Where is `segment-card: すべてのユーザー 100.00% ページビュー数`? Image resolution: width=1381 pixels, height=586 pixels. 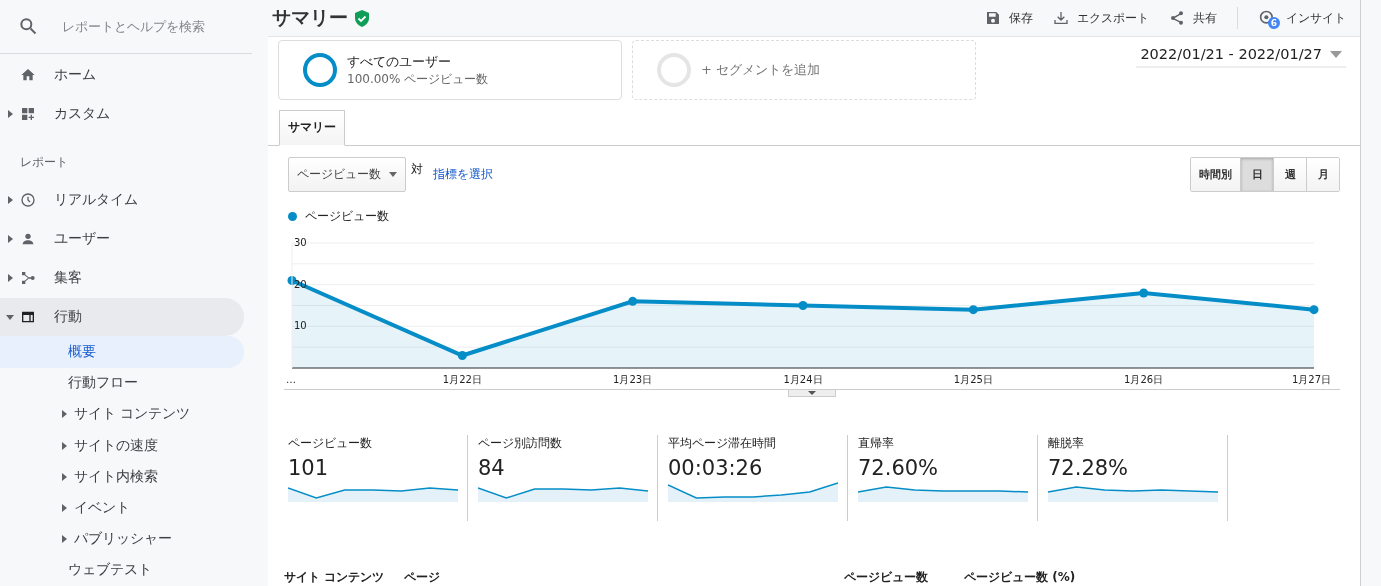
segment-card: すべてのユーザー 100.00% ページビュー数 is located at coordinates (450, 70).